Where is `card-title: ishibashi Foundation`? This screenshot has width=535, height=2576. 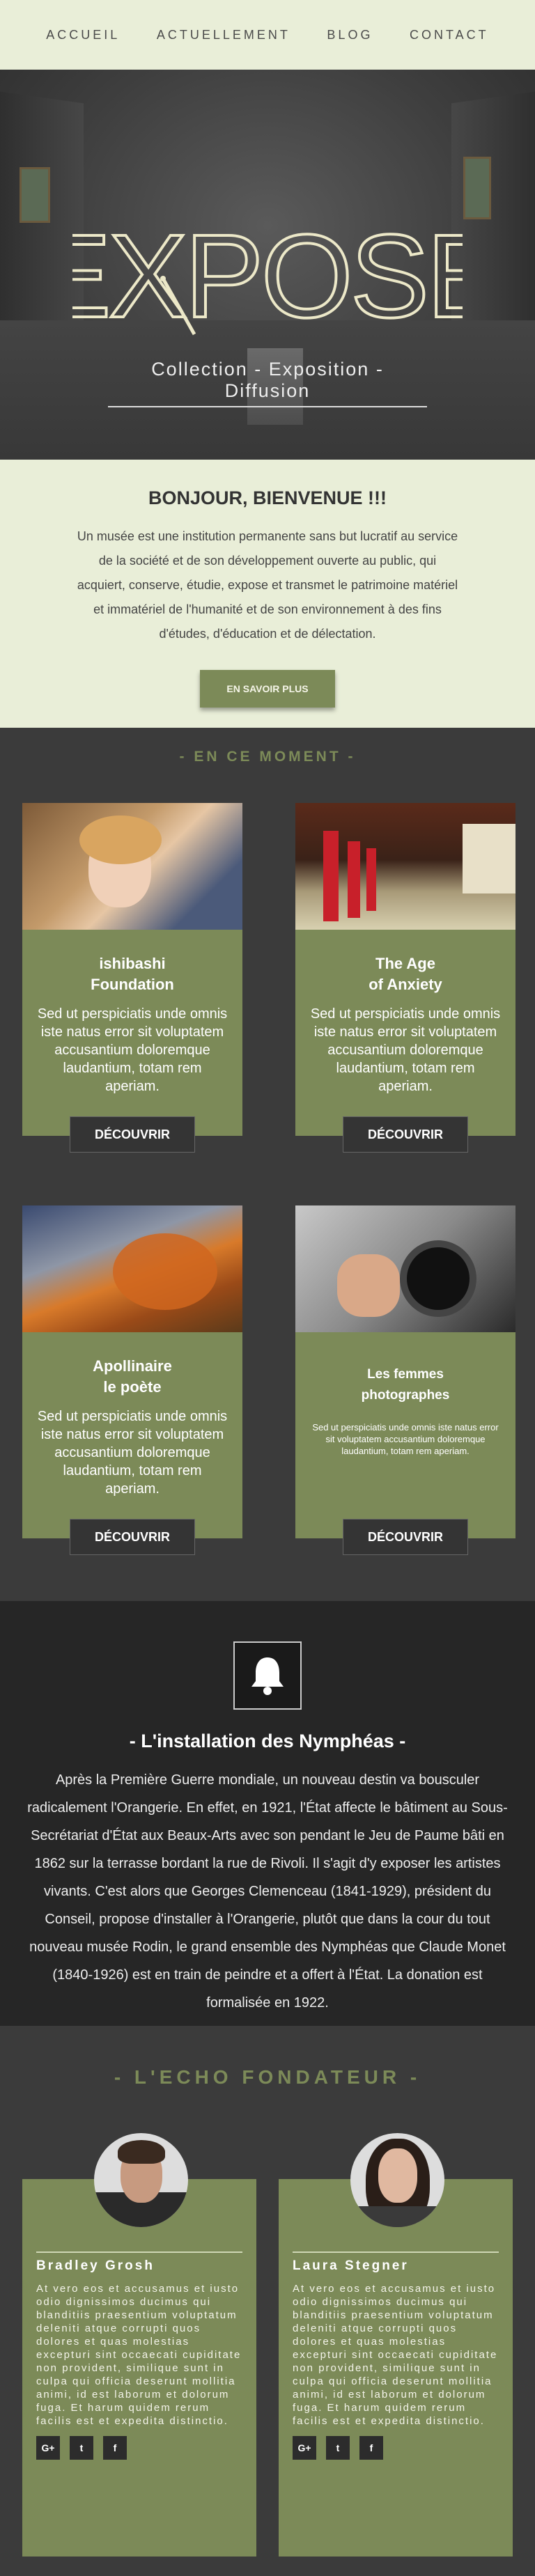
card-title: ishibashi Foundation is located at coordinates (132, 974).